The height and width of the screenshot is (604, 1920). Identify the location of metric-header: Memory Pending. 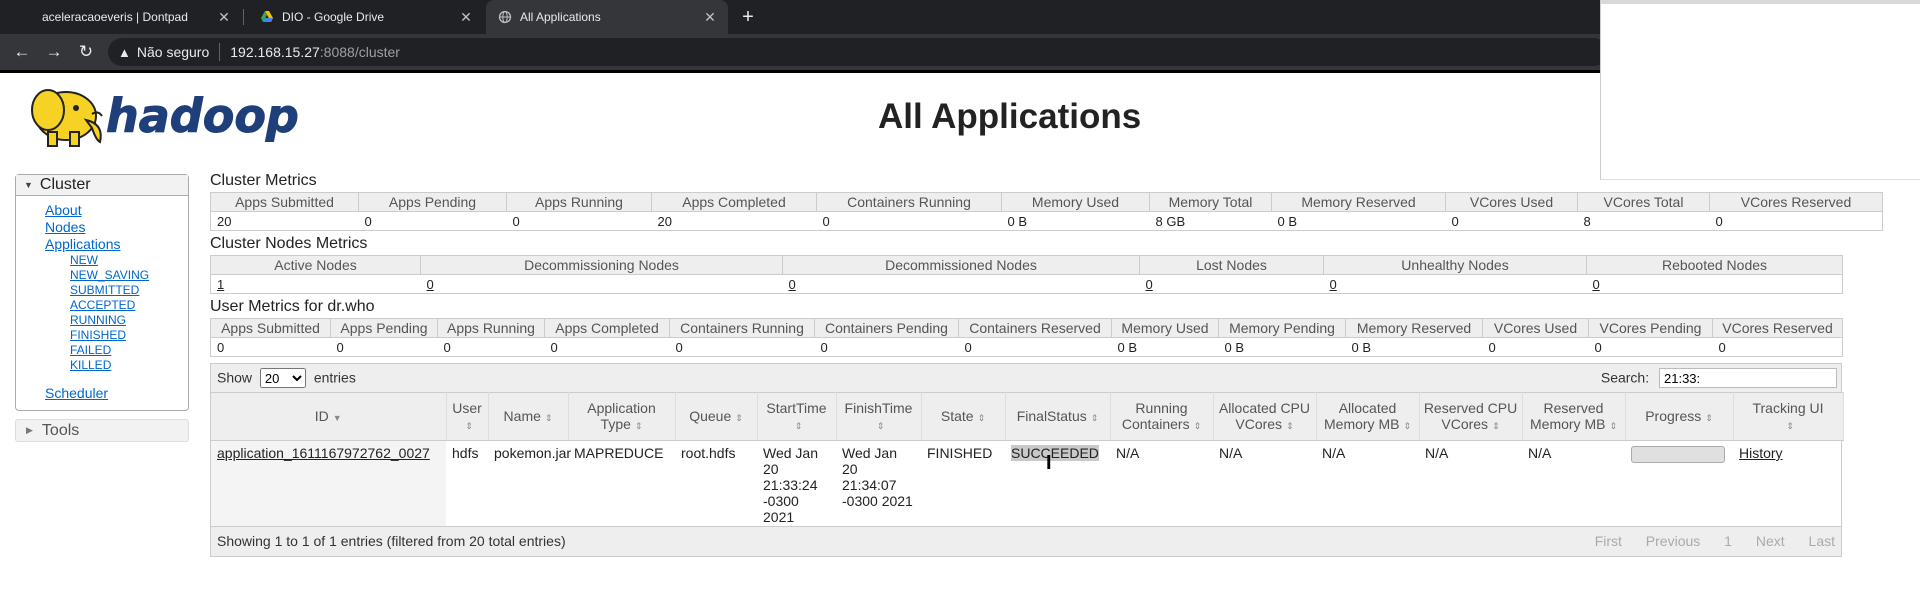
(1282, 328).